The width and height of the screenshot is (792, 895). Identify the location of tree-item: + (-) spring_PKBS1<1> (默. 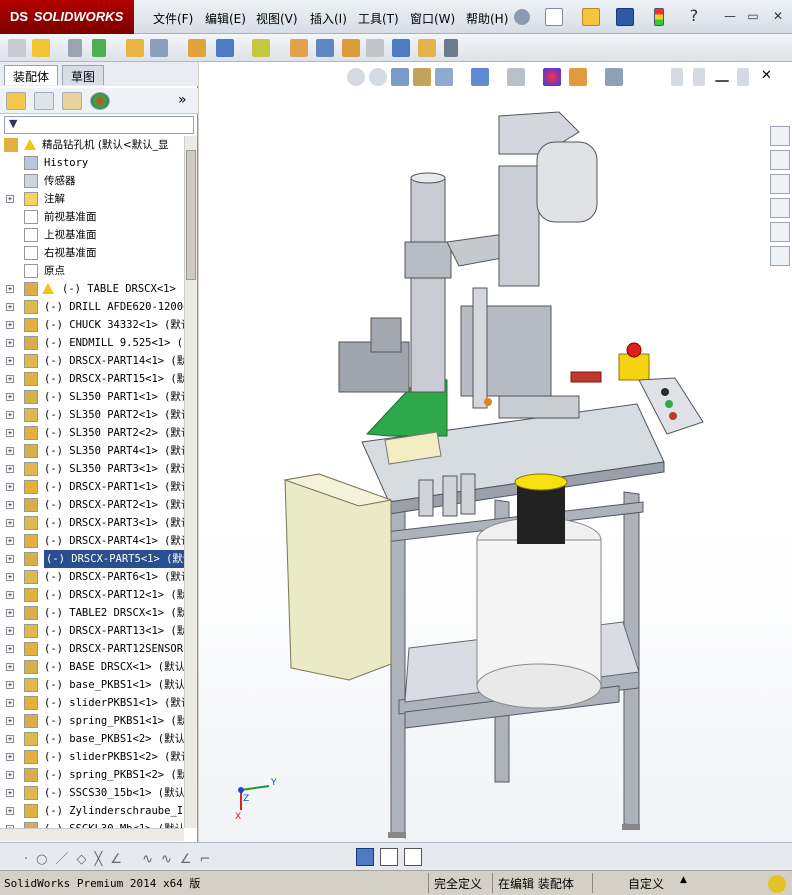
(92, 721).